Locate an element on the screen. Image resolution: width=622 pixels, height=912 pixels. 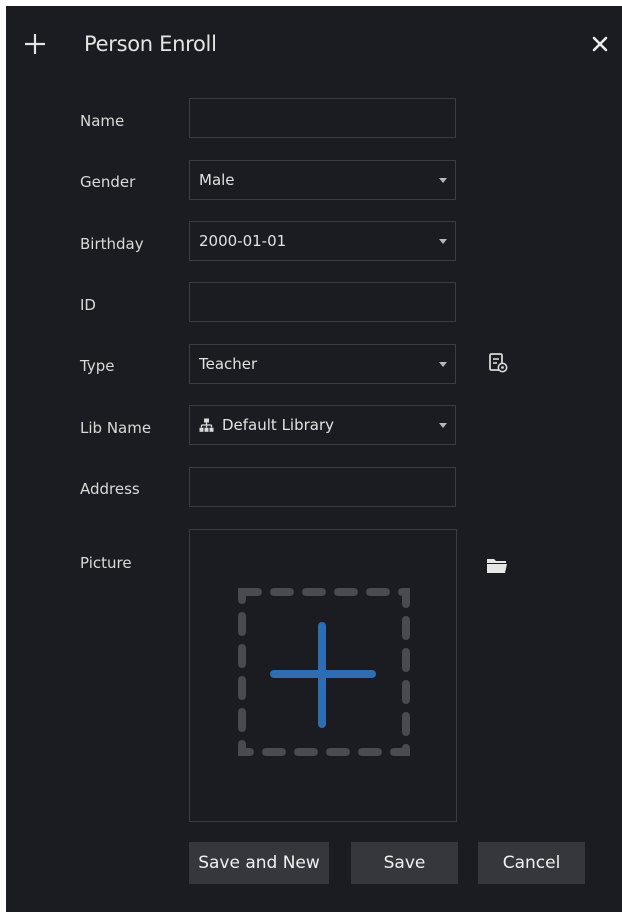
lib-name-value: Default Library is located at coordinates (278, 425).